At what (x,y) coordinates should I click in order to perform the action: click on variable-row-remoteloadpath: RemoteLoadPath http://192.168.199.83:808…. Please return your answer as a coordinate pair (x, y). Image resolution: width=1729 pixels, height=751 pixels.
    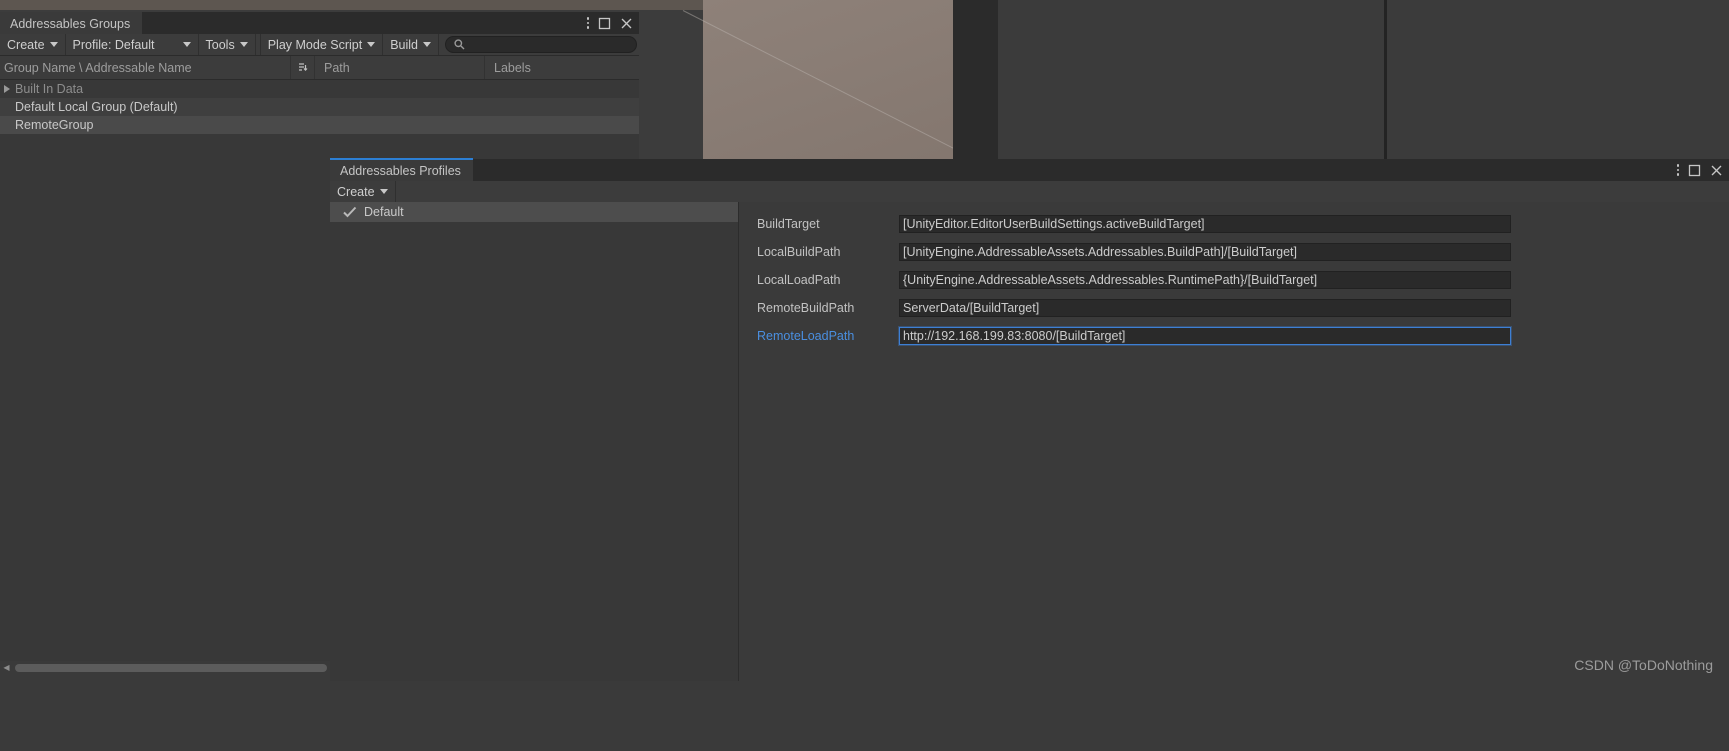
    Looking at the image, I should click on (1234, 336).